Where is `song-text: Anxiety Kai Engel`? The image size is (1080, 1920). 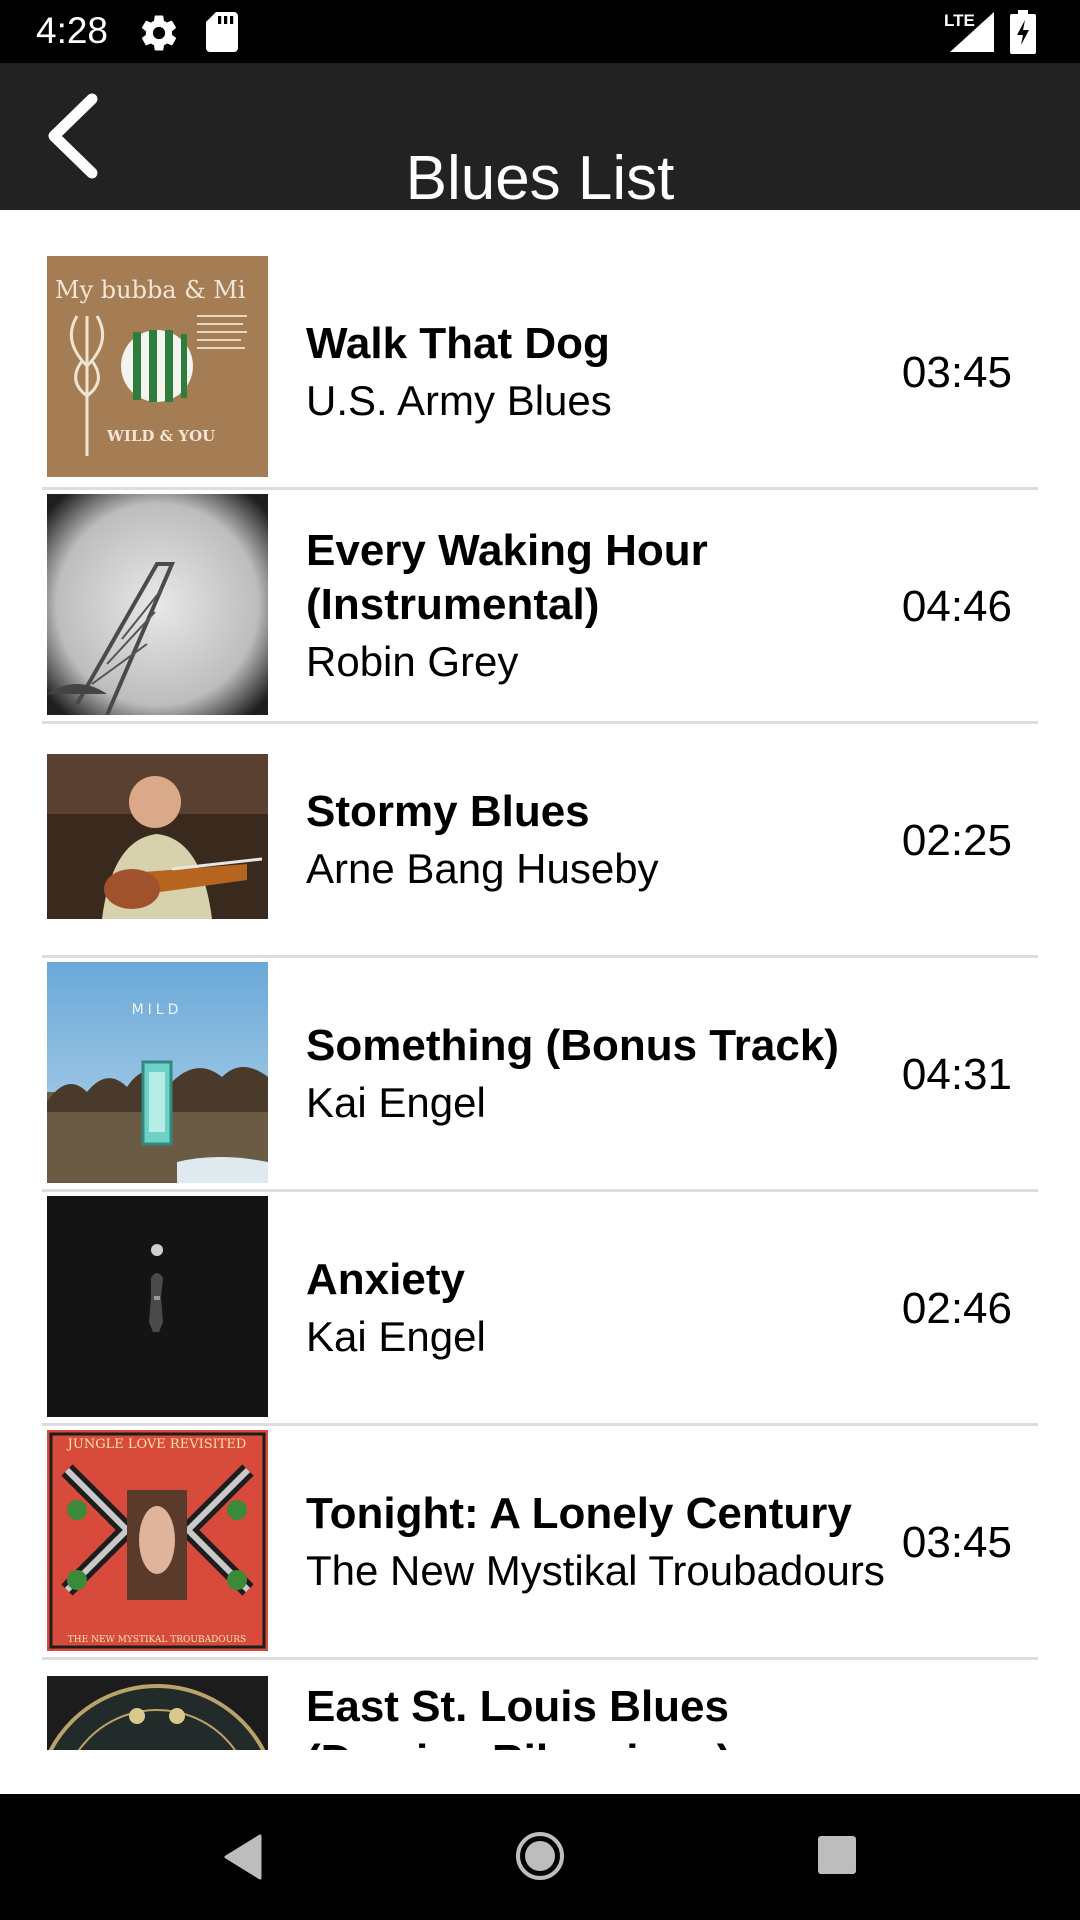 song-text: Anxiety Kai Engel is located at coordinates (601, 1309).